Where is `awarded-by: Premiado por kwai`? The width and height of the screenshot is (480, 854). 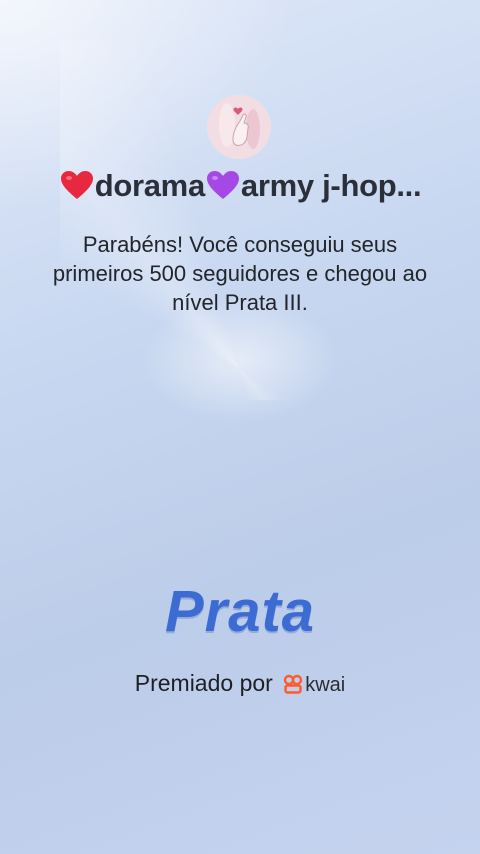 awarded-by: Premiado por kwai is located at coordinates (240, 683).